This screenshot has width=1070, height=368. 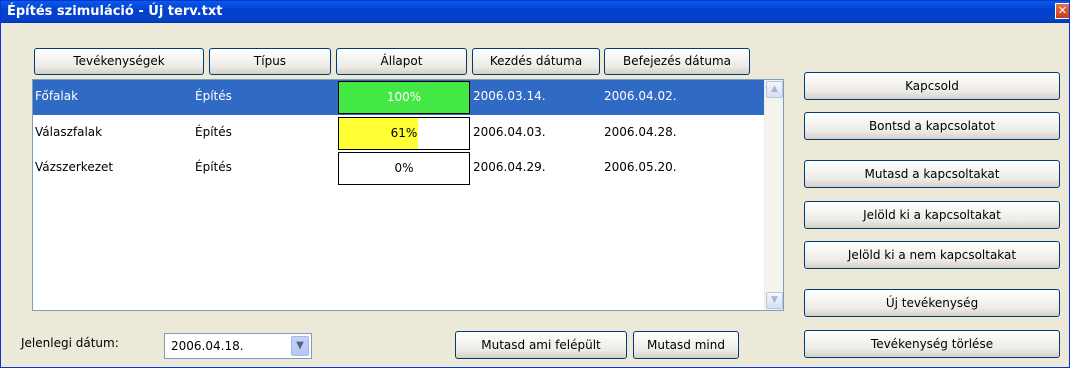 What do you see at coordinates (640, 167) in the screenshot?
I see `end-date: 2006.05.20.` at bounding box center [640, 167].